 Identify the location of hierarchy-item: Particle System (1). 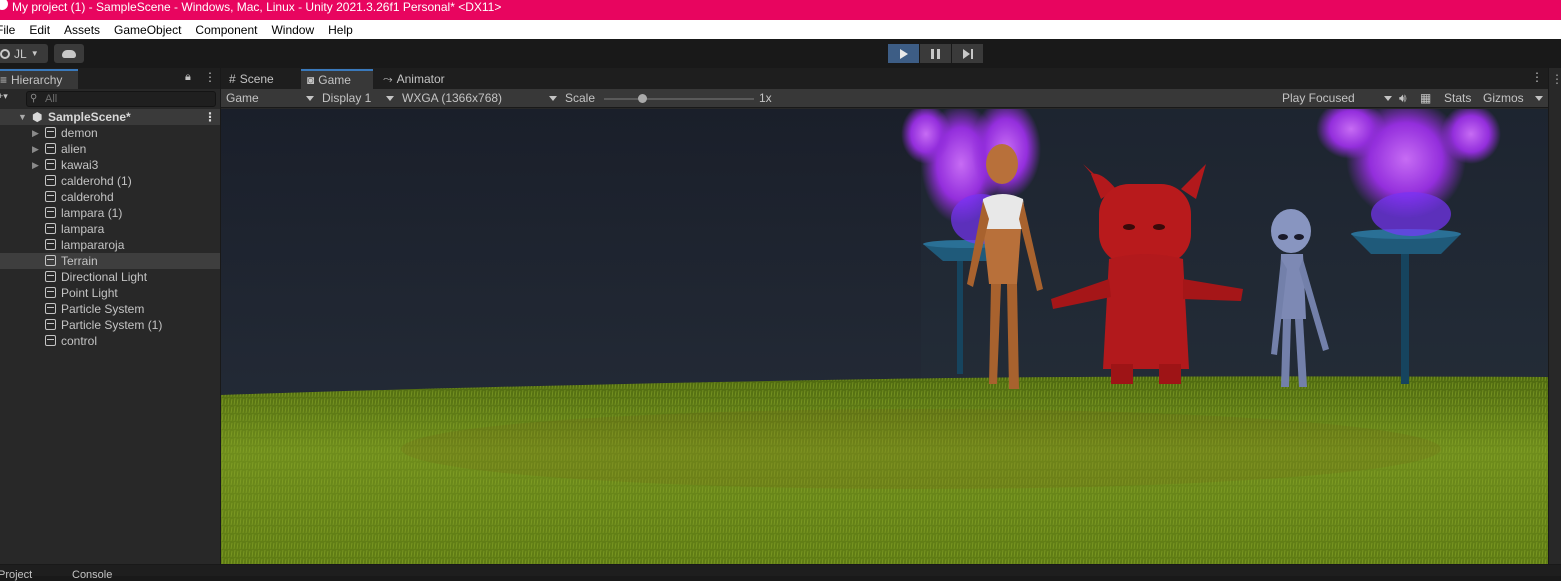
(110, 325).